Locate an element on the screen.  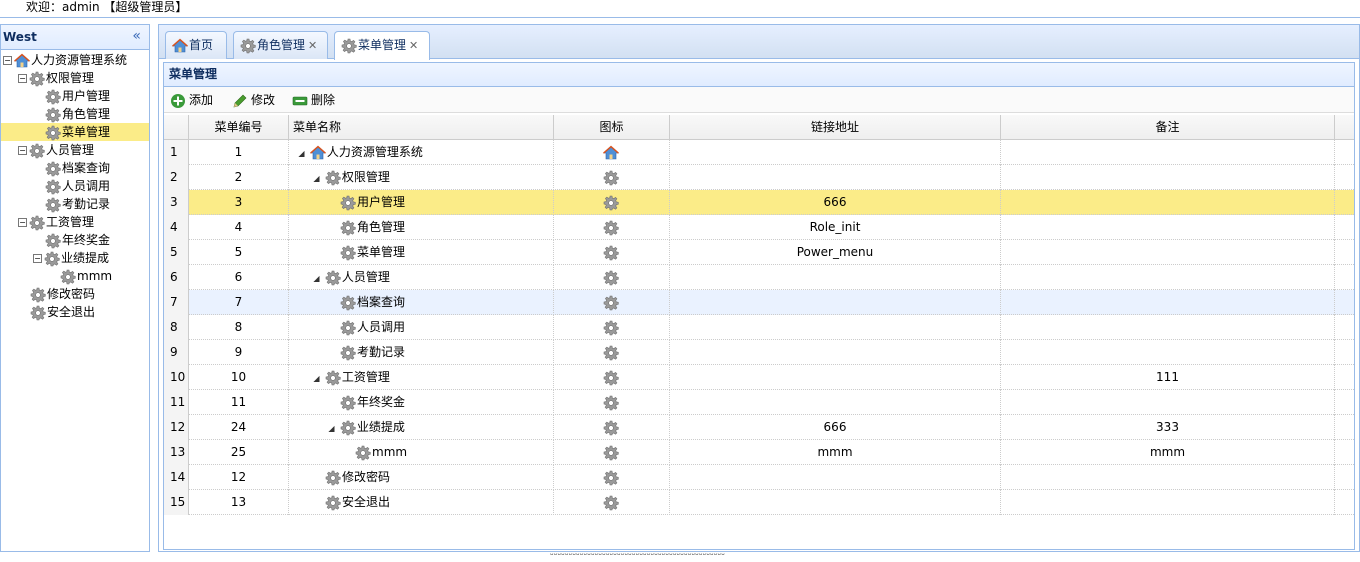
edit-button-label: 修改 is located at coordinates (263, 100).